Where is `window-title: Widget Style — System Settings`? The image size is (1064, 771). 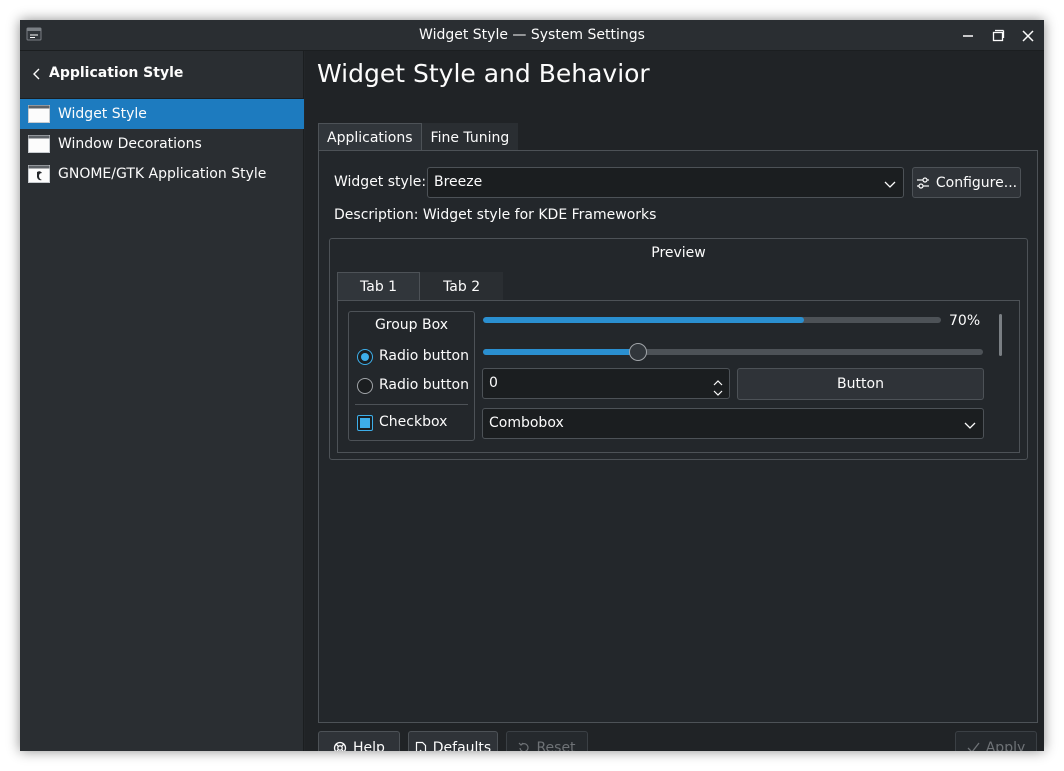
window-title: Widget Style — System Settings is located at coordinates (532, 35).